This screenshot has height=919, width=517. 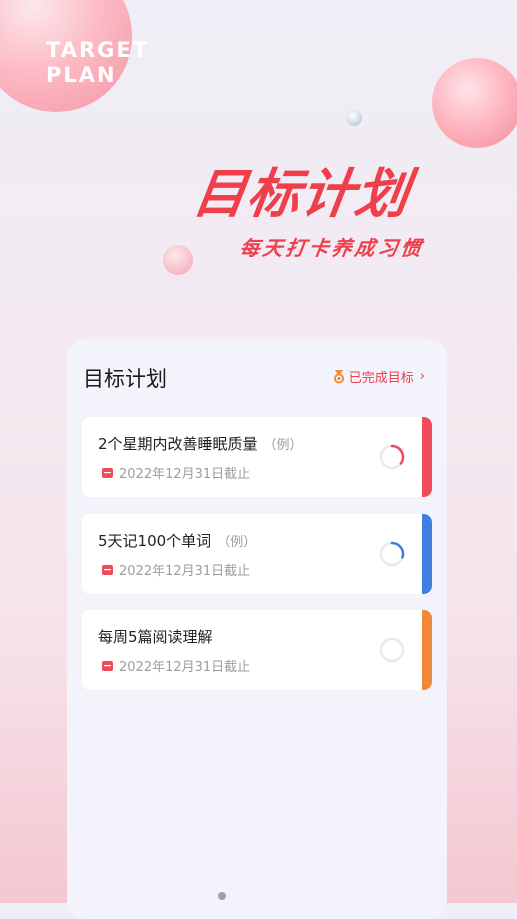 I want to click on progress-ring-track, so click(x=392, y=650).